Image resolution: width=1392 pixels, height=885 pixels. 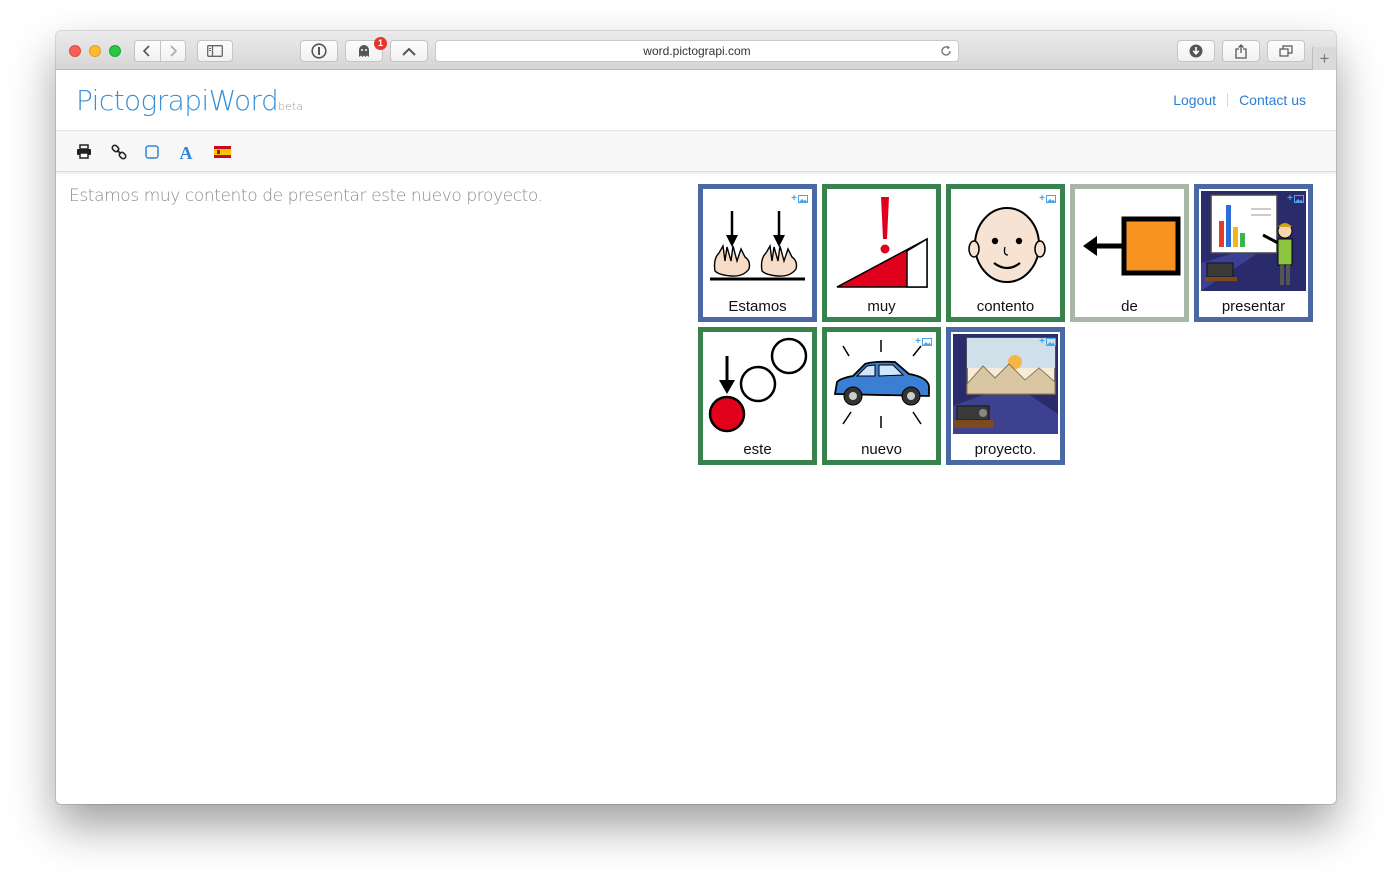 I want to click on pictogram-card: muy, so click(x=881, y=253).